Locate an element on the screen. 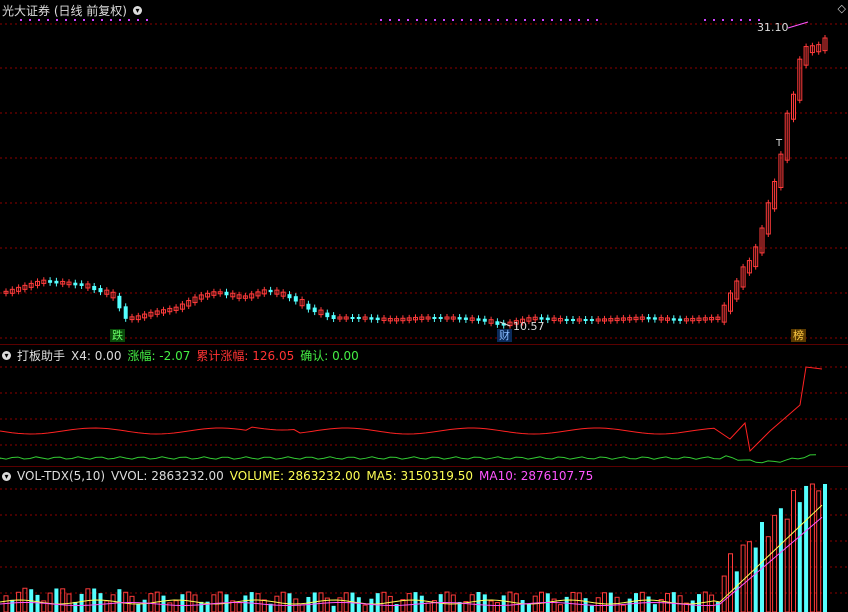  badge-bang: 榜 is located at coordinates (798, 335).